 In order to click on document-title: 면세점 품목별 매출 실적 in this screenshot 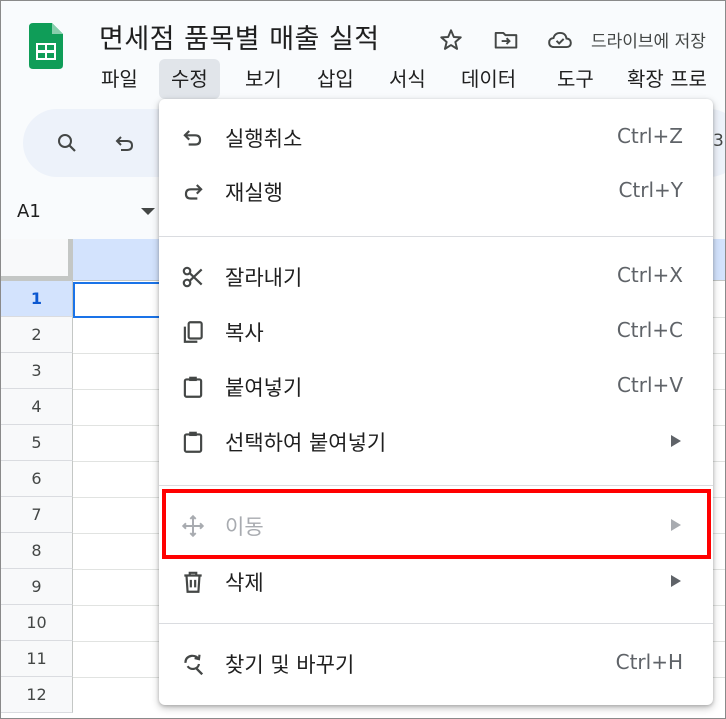, I will do `click(239, 36)`.